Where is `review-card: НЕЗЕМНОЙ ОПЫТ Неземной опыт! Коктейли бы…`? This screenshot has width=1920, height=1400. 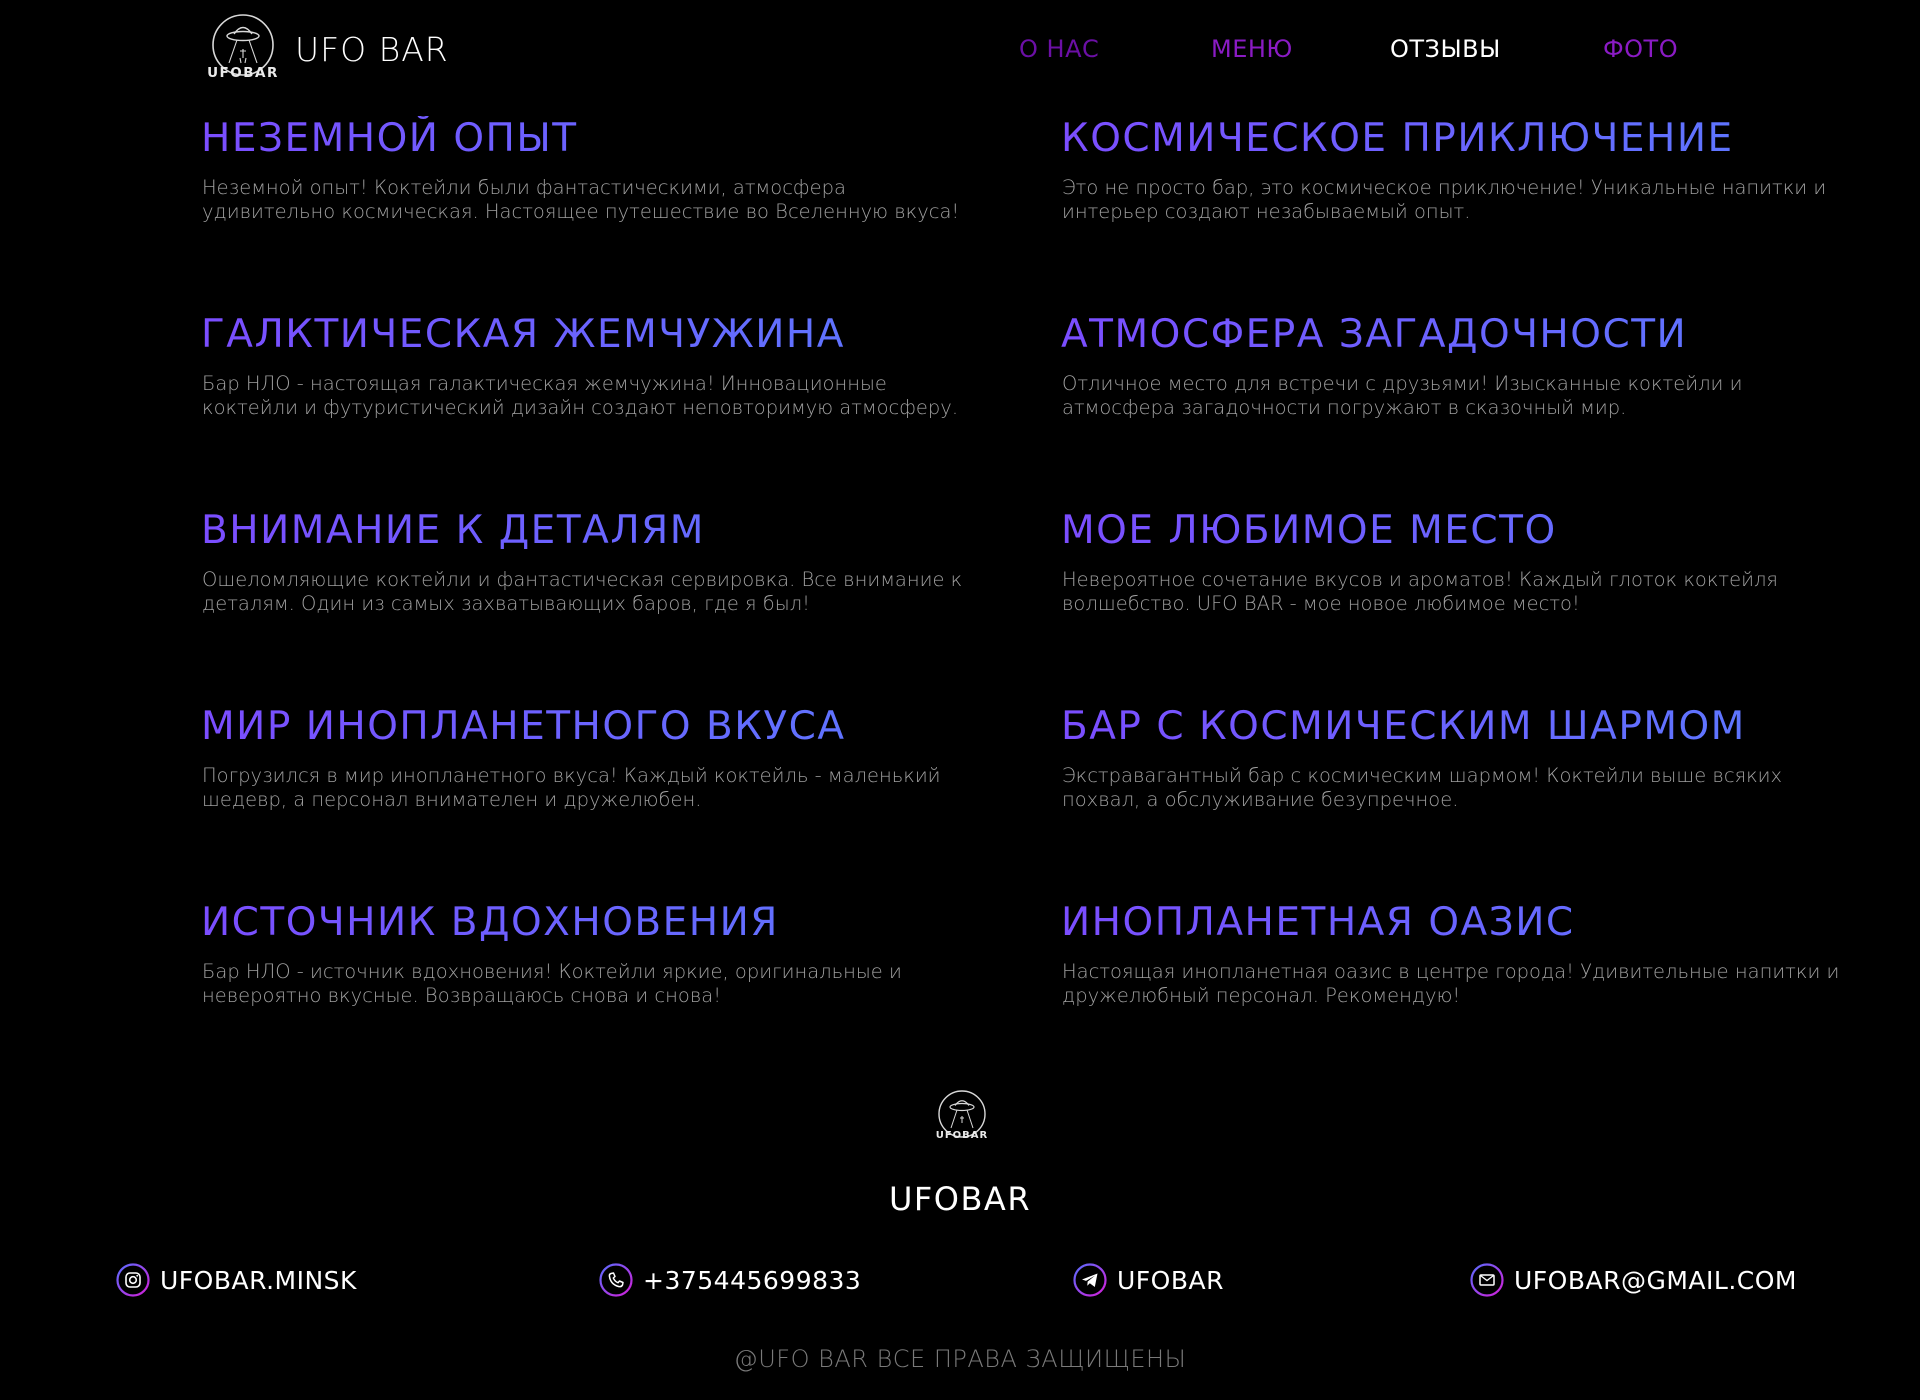
review-card: НЕЗЕМНОЙ ОПЫТ Неземной опыт! Коктейли бы… is located at coordinates (591, 170).